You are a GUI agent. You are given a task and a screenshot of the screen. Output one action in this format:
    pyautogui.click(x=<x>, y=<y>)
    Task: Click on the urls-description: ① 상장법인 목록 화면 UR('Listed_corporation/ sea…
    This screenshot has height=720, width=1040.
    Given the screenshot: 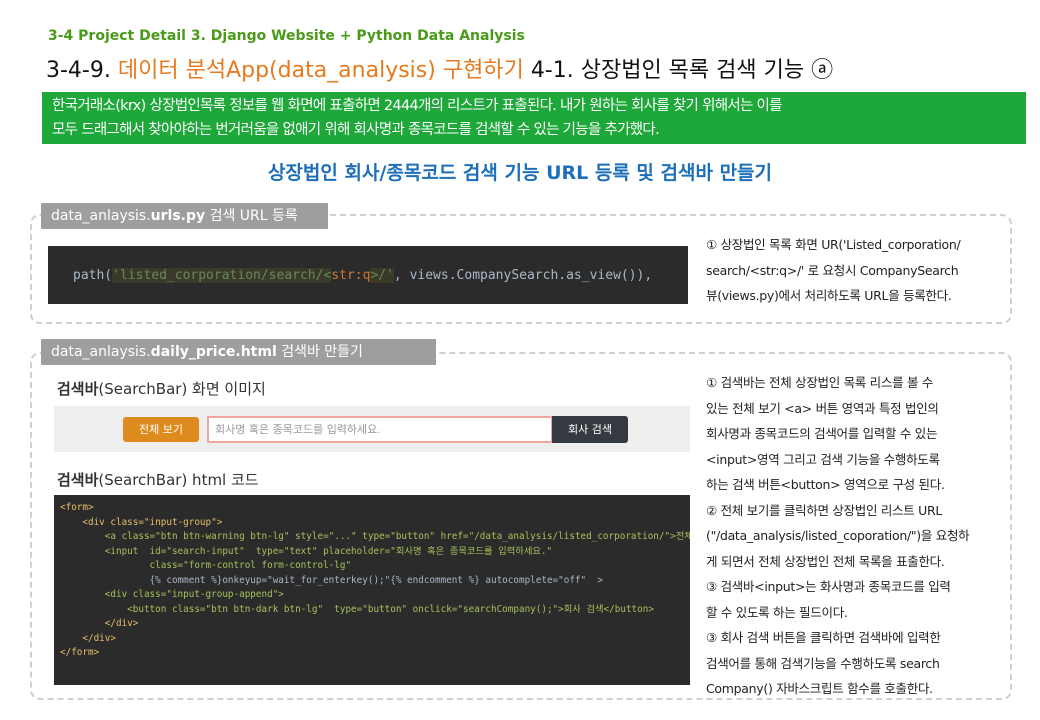 What is the action you would take?
    pyautogui.click(x=856, y=270)
    